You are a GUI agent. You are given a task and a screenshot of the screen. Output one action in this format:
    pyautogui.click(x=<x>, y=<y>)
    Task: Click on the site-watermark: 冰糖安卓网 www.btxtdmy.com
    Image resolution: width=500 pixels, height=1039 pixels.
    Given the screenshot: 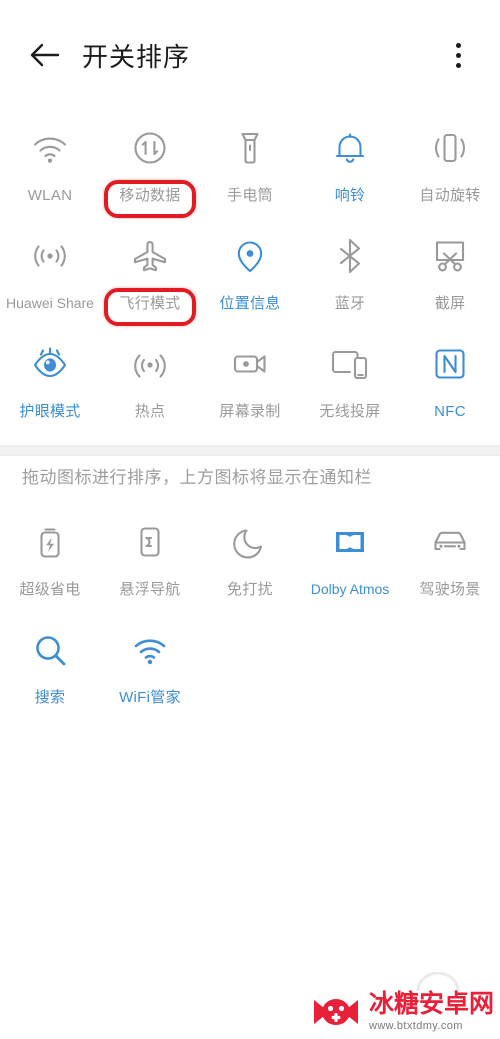 What is the action you would take?
    pyautogui.click(x=402, y=1012)
    